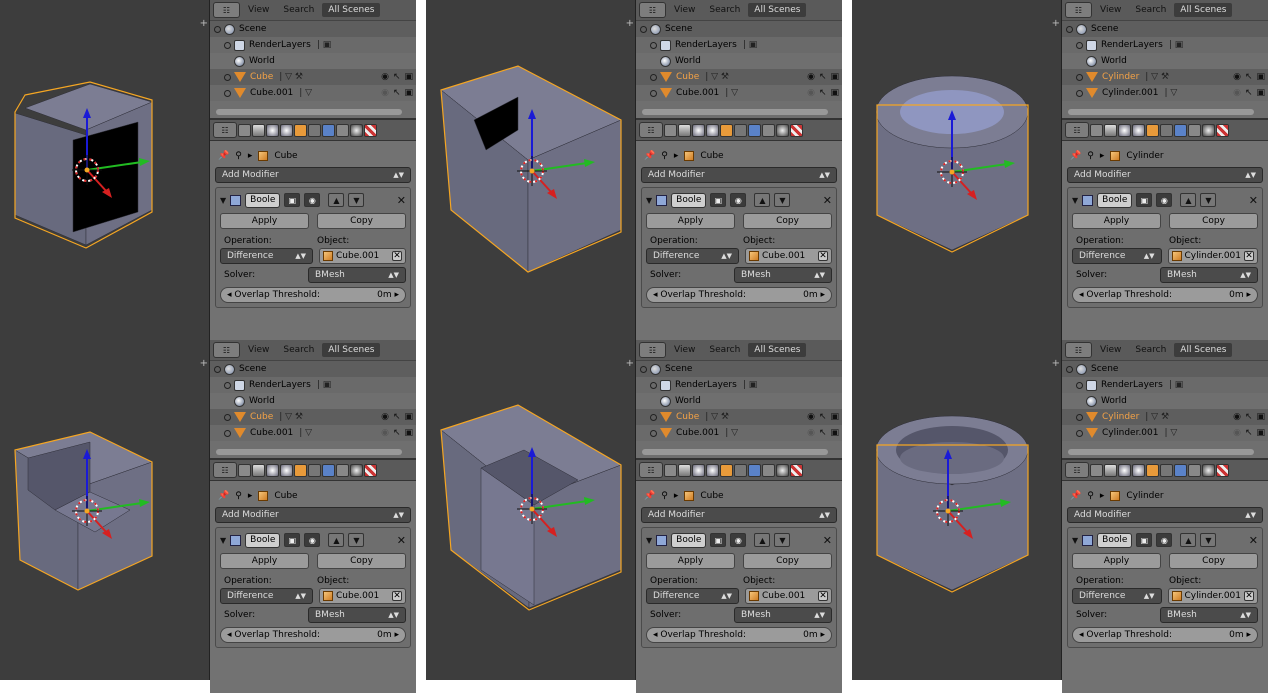 This screenshot has height=693, width=1280. I want to click on object-field: Cube.001 ✕, so click(362, 256).